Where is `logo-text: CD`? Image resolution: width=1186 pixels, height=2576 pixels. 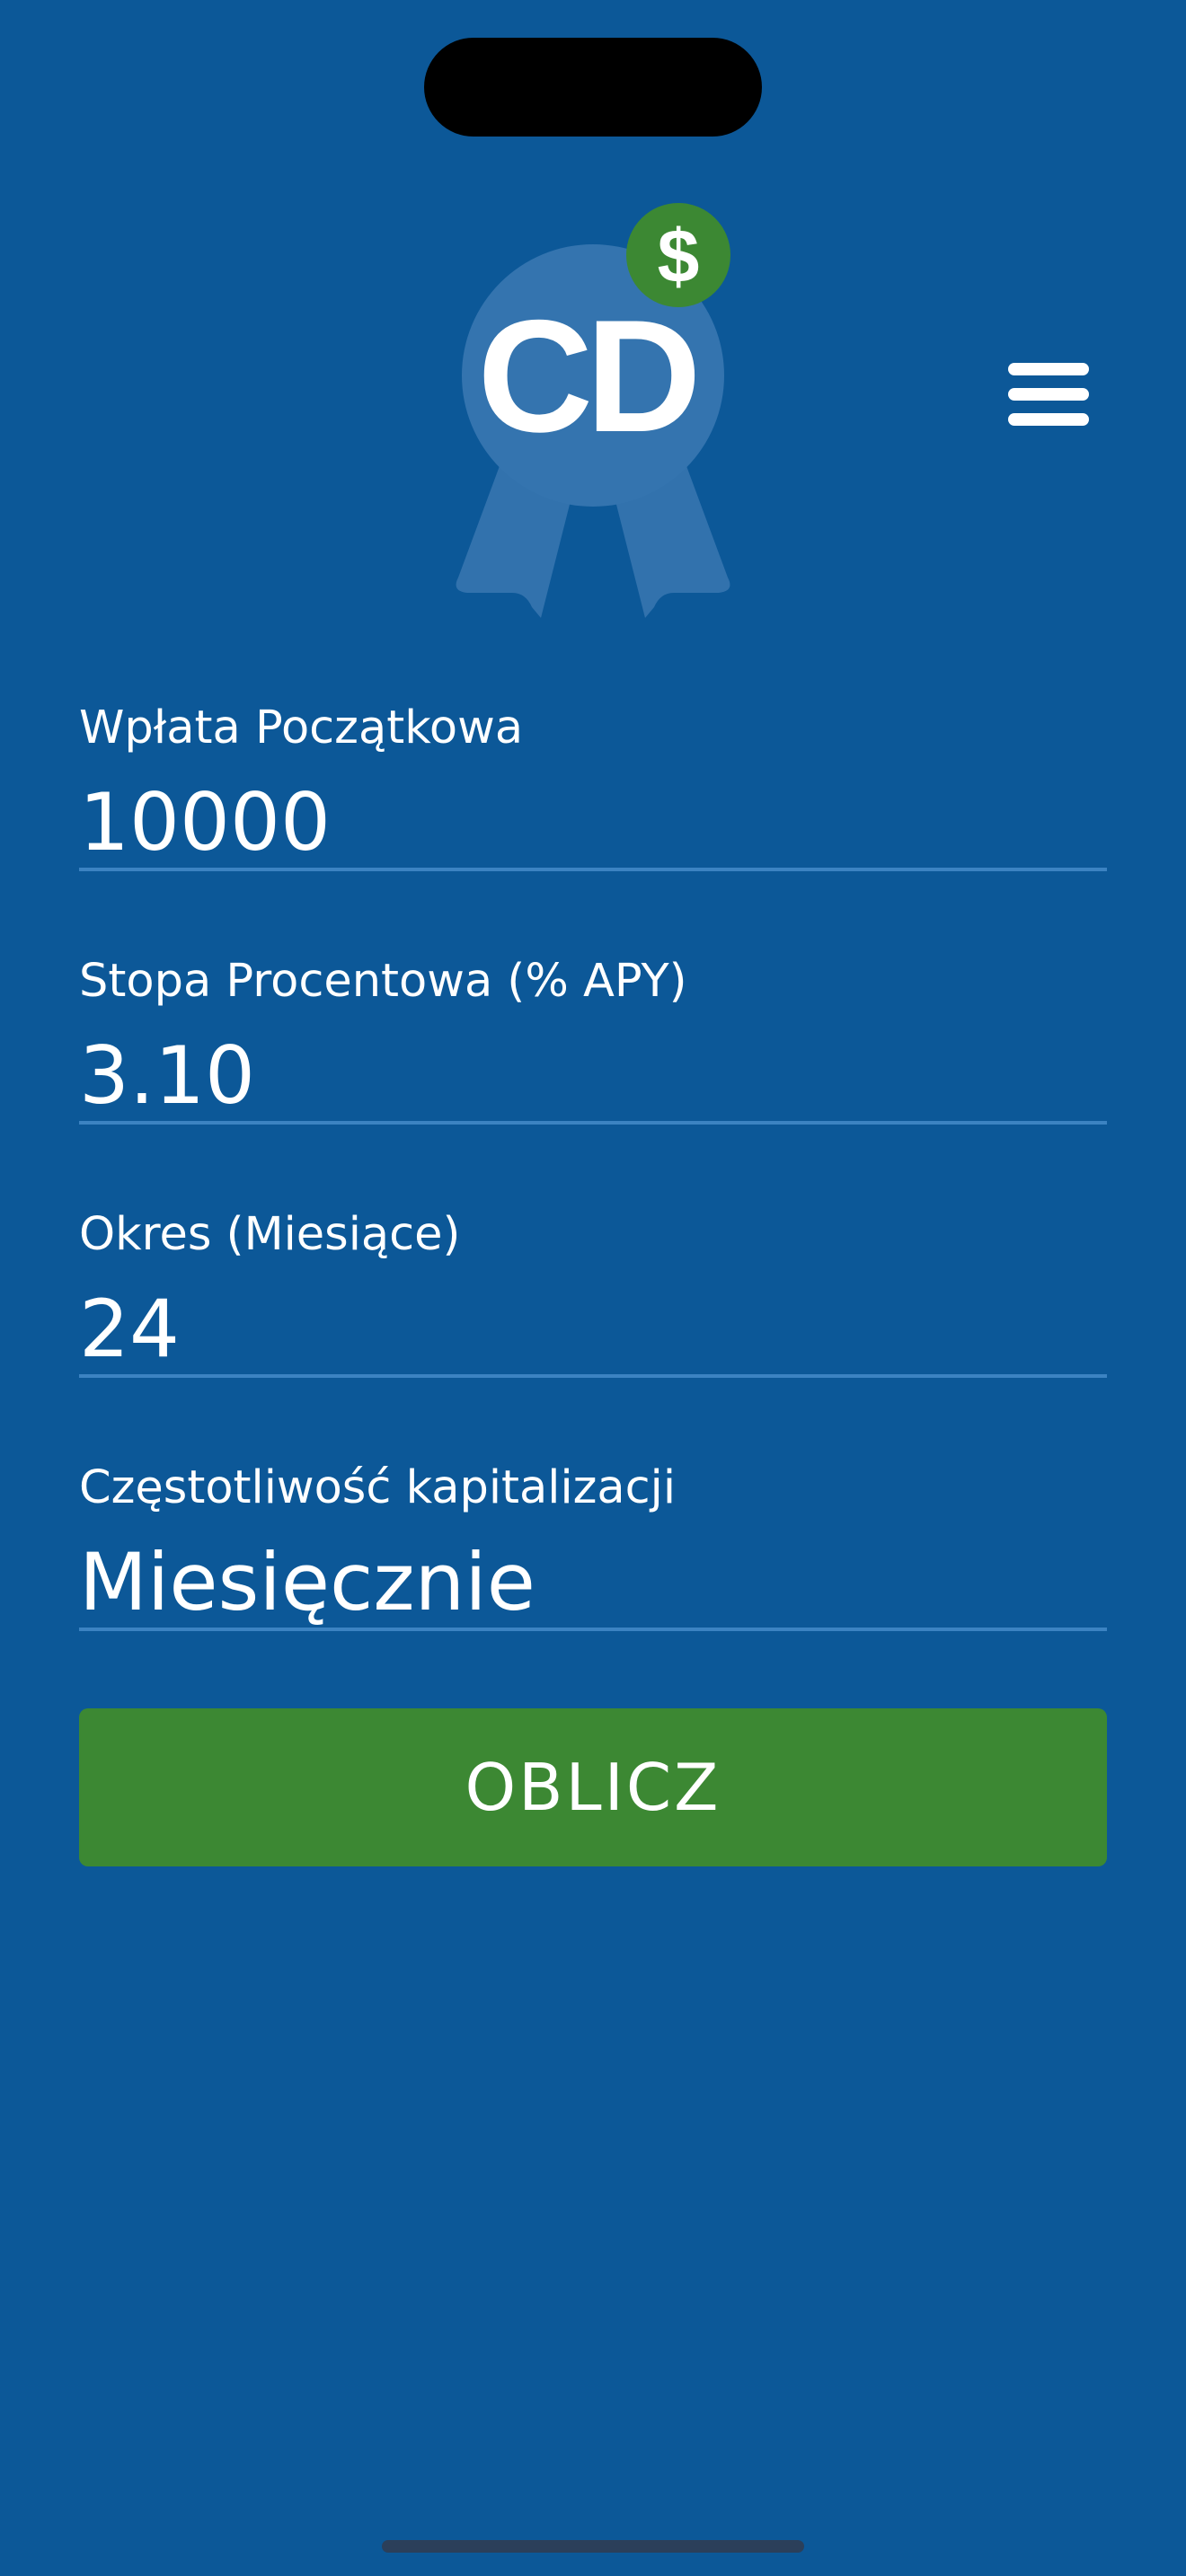 logo-text: CD is located at coordinates (586, 376).